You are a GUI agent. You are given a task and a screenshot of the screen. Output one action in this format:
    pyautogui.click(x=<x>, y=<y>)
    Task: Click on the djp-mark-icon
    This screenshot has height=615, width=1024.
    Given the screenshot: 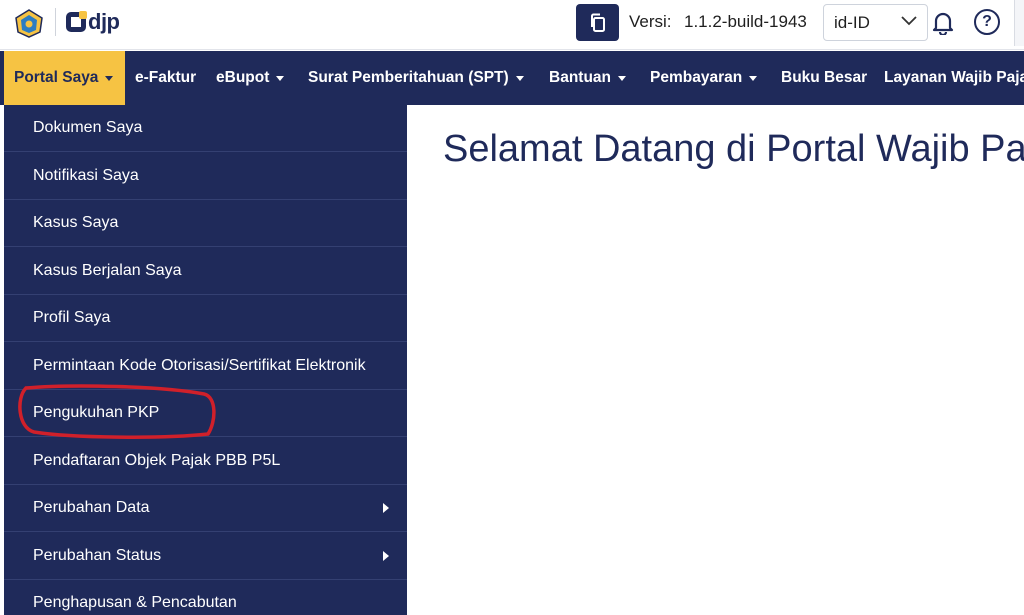 What is the action you would take?
    pyautogui.click(x=76, y=21)
    